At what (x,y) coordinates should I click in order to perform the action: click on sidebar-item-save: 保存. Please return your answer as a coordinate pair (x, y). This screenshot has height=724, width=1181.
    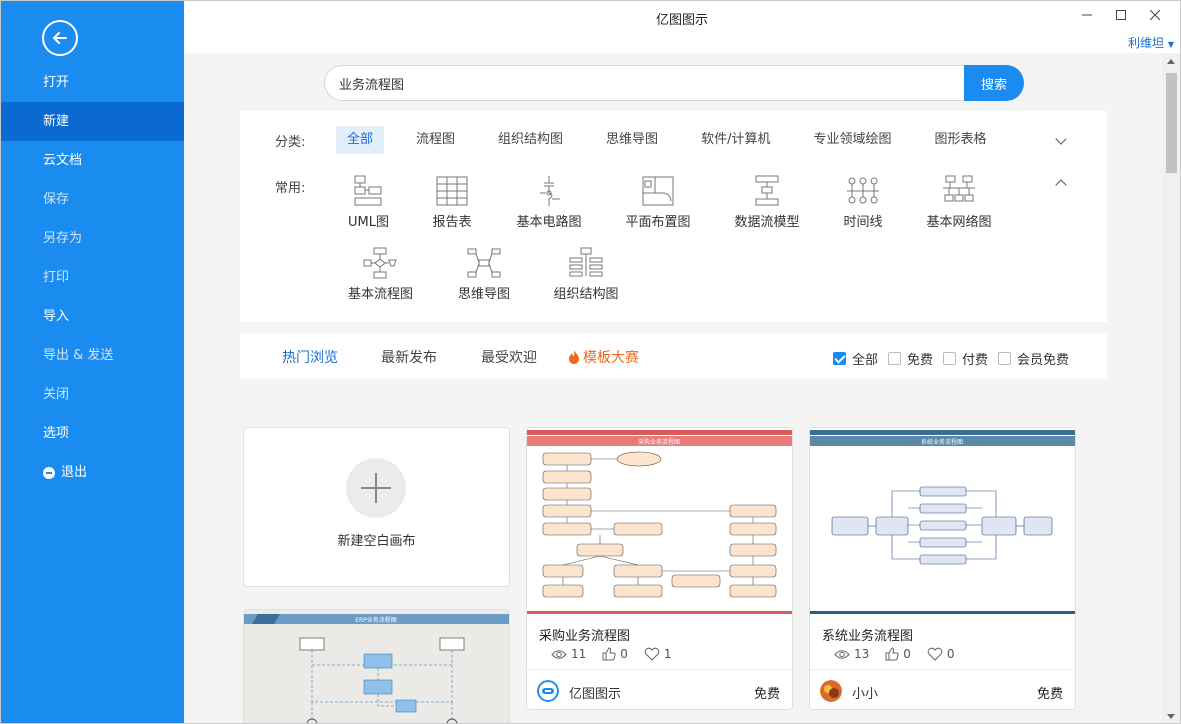
    Looking at the image, I should click on (92, 199).